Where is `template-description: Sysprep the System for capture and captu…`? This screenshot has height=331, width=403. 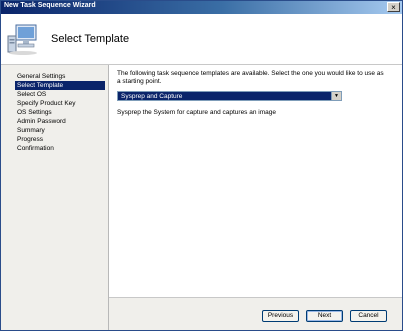 template-description: Sysprep the System for capture and captu… is located at coordinates (196, 112).